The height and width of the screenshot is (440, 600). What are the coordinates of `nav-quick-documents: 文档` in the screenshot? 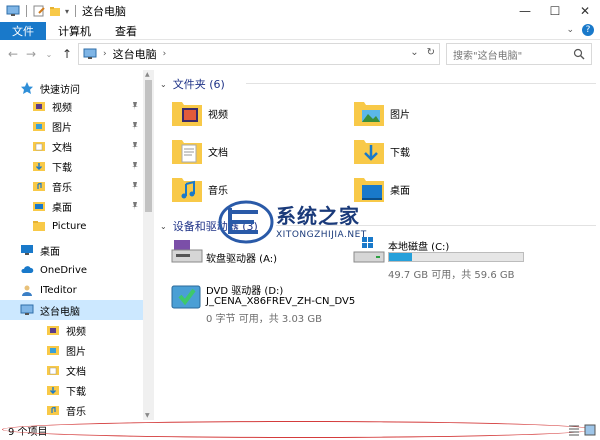 It's located at (52, 146).